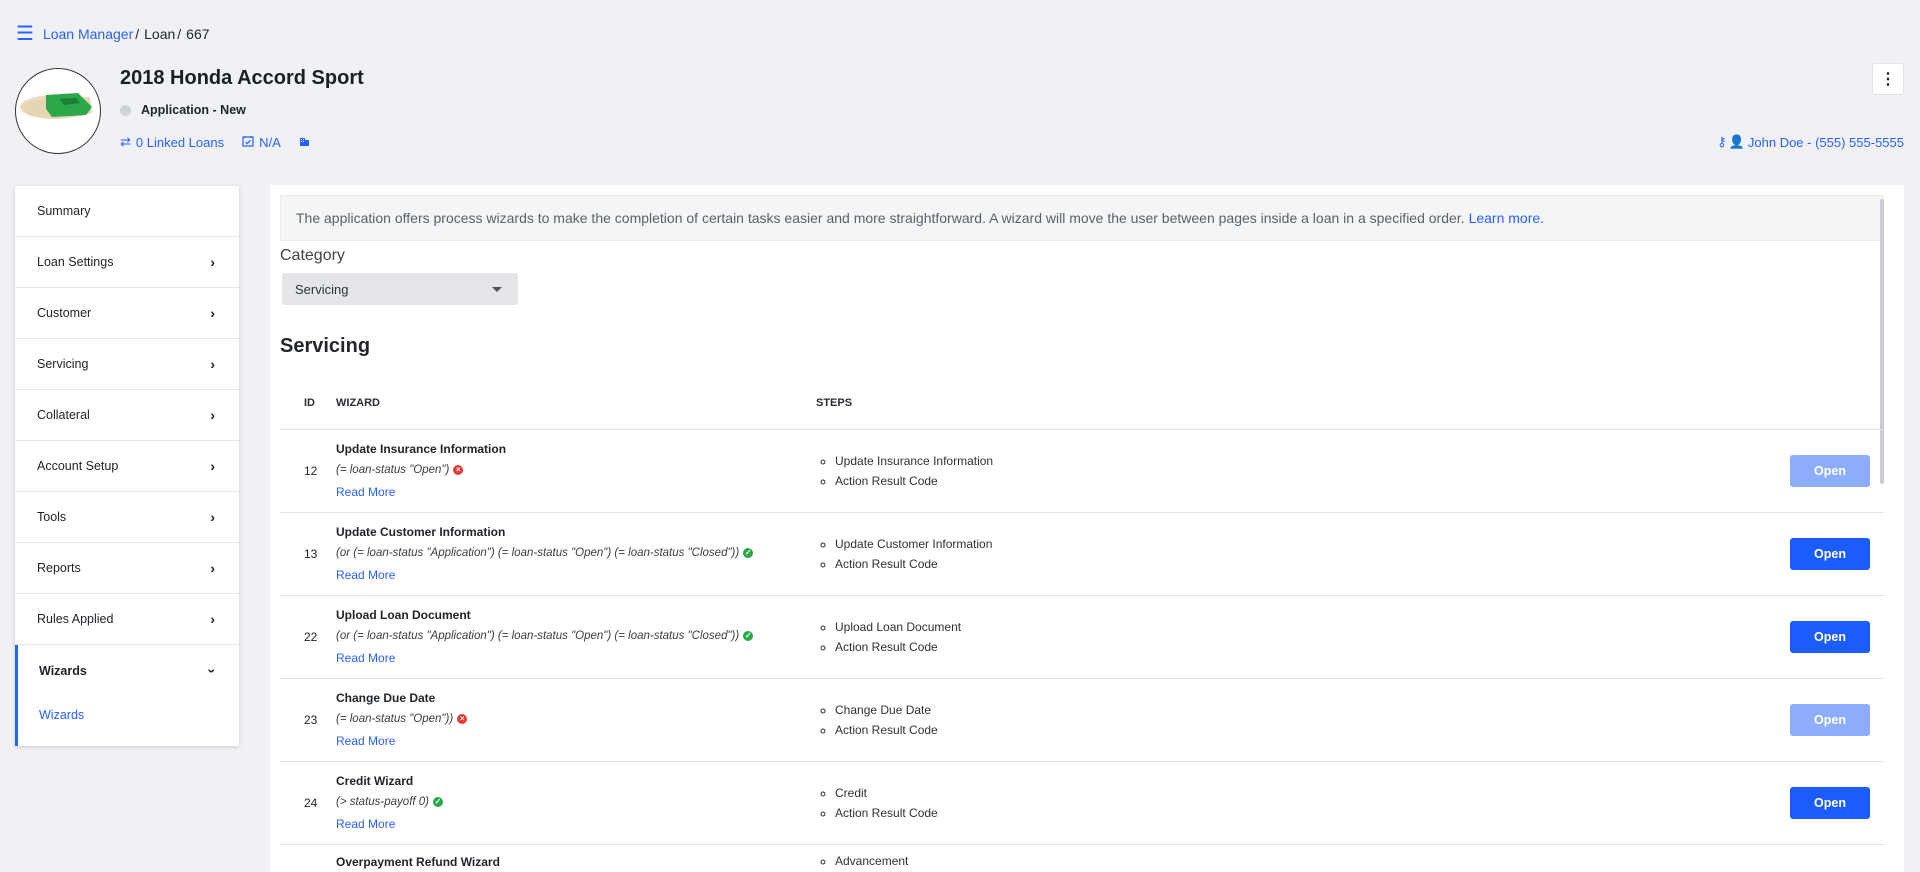 This screenshot has height=872, width=1920. I want to click on date-link: N/A, so click(261, 142).